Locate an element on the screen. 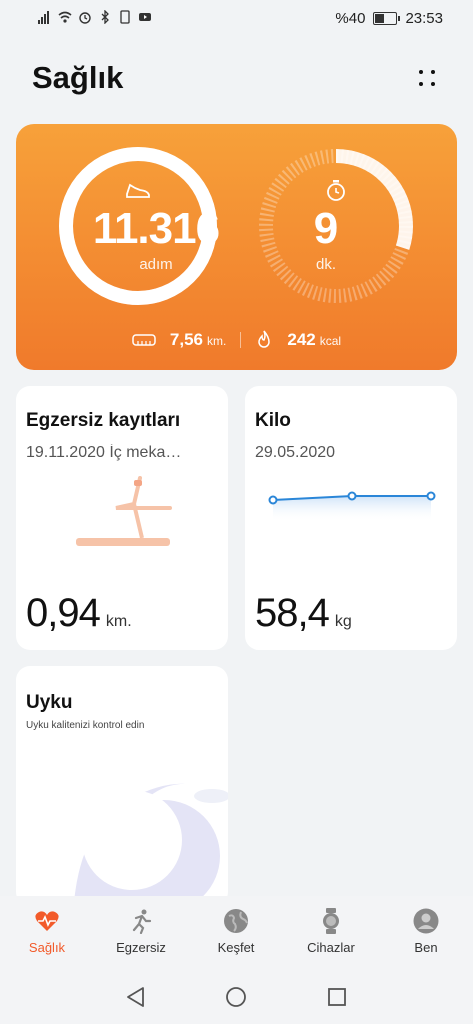  weight-trend-chart is located at coordinates (352, 506).